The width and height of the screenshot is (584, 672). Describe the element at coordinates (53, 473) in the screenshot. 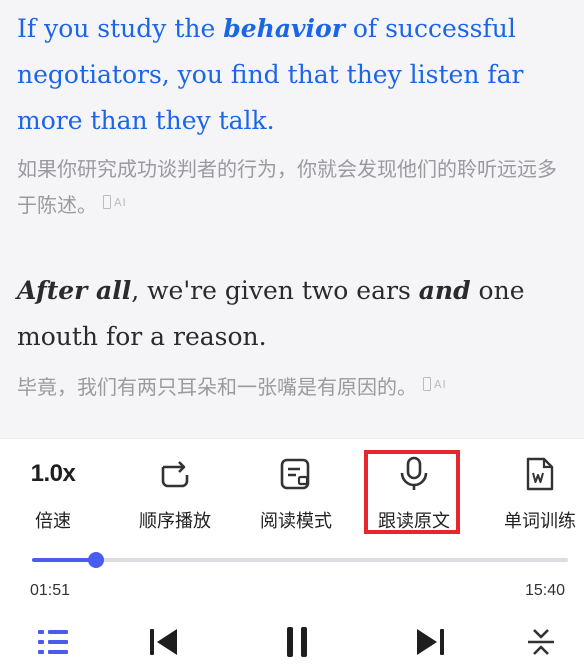

I see `speed-value: 1.0x` at that location.